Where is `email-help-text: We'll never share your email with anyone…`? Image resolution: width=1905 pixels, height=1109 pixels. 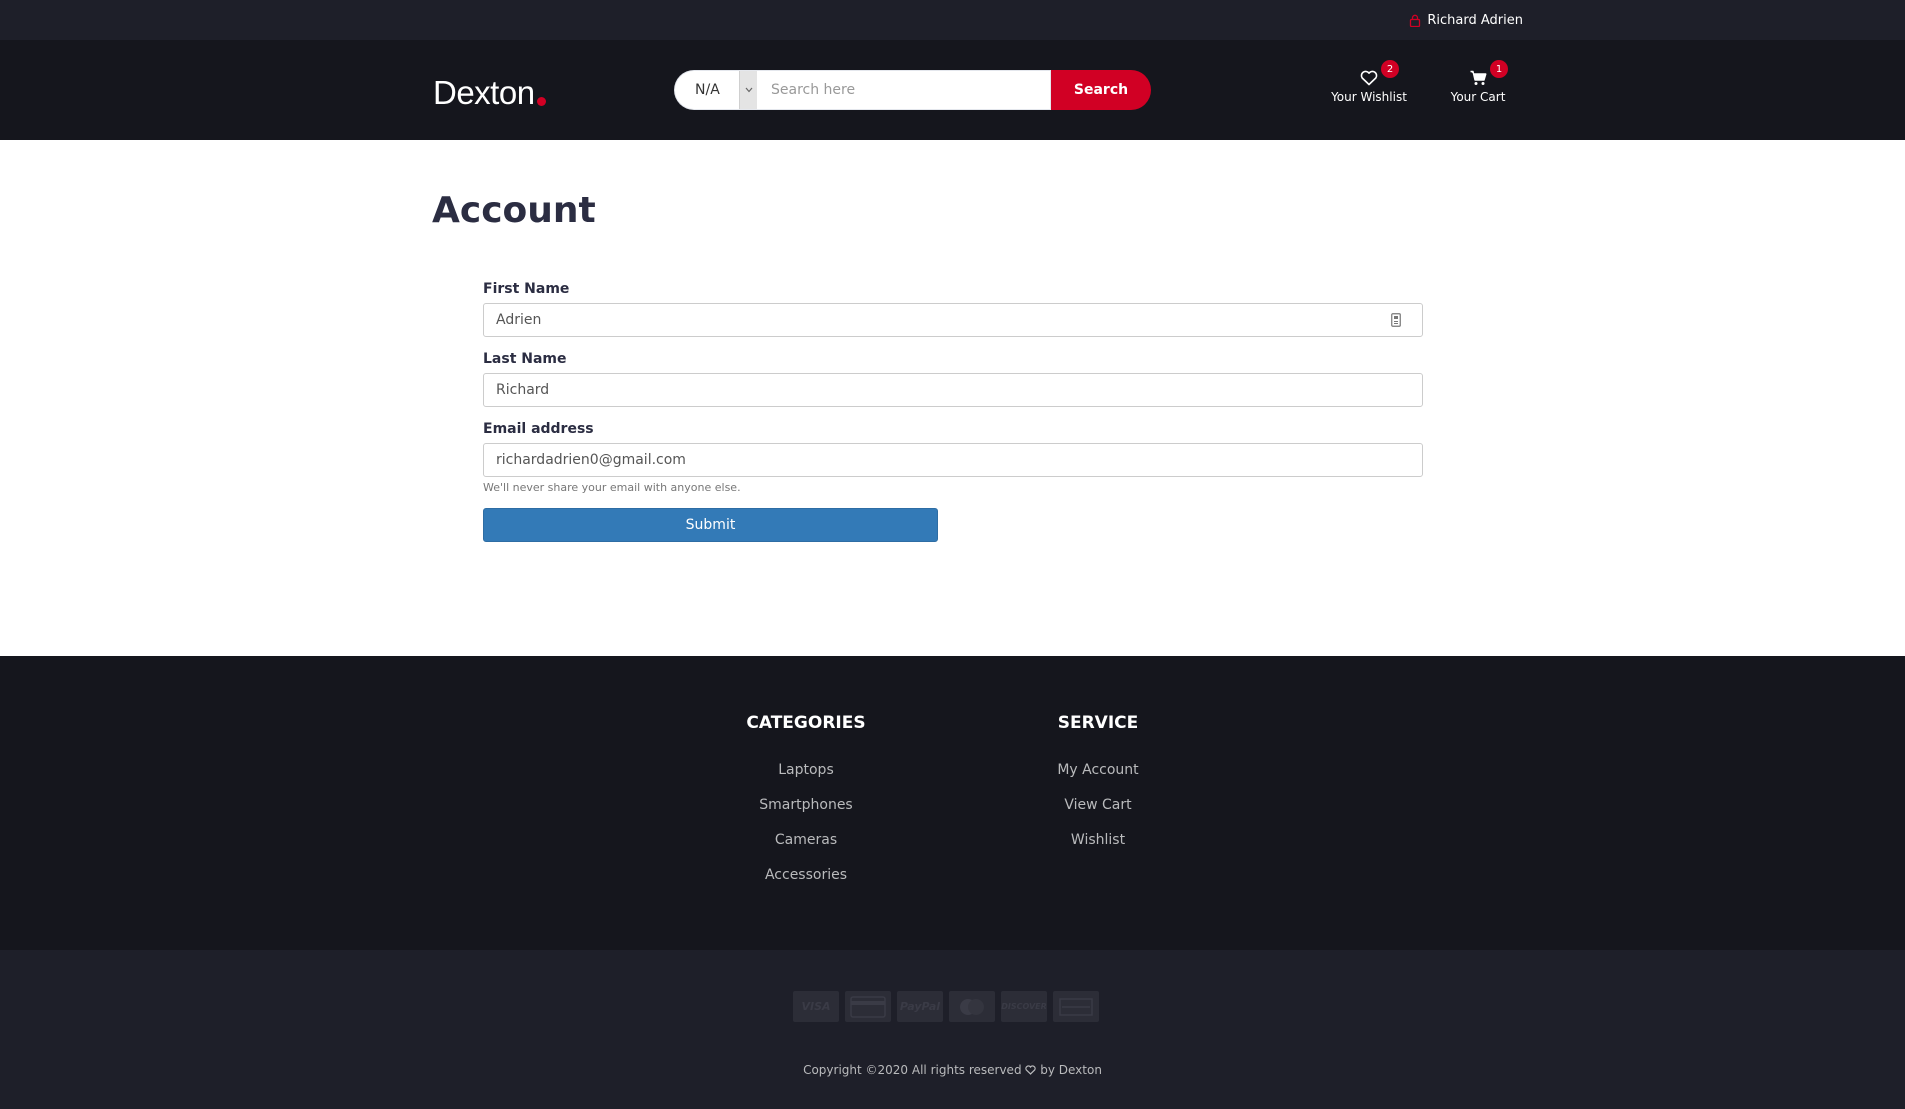 email-help-text: We'll never share your email with anyone… is located at coordinates (612, 487).